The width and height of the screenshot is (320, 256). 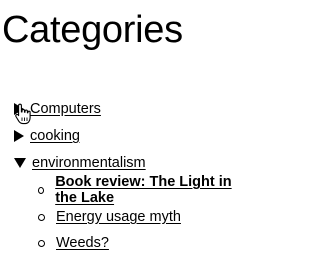 I want to click on triangle-right-icon, so click(x=19, y=136).